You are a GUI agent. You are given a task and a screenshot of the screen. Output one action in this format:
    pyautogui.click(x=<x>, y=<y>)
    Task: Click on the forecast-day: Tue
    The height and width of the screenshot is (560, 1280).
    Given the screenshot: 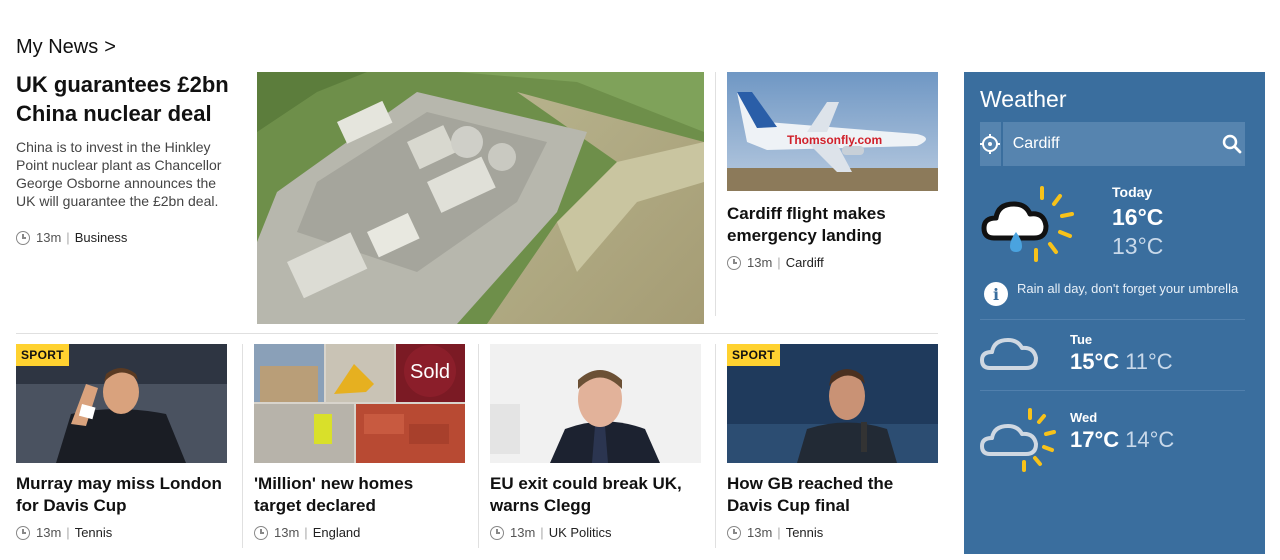 What is the action you would take?
    pyautogui.click(x=1081, y=339)
    